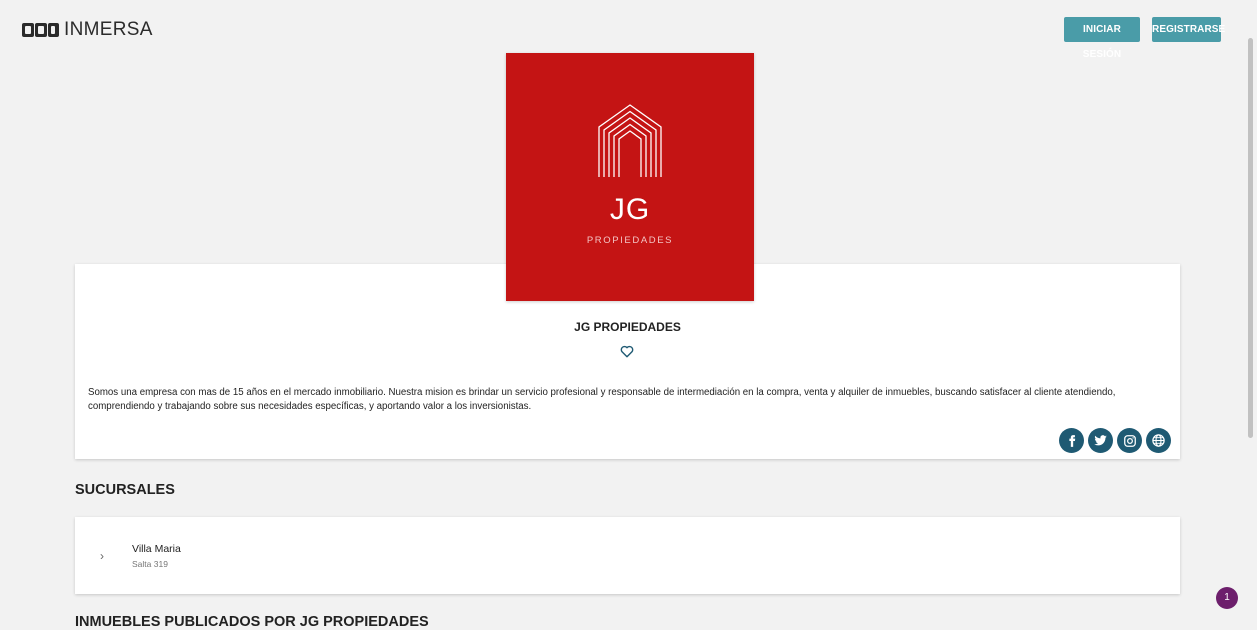 The height and width of the screenshot is (630, 1257). What do you see at coordinates (1115, 440) in the screenshot?
I see `social-links` at bounding box center [1115, 440].